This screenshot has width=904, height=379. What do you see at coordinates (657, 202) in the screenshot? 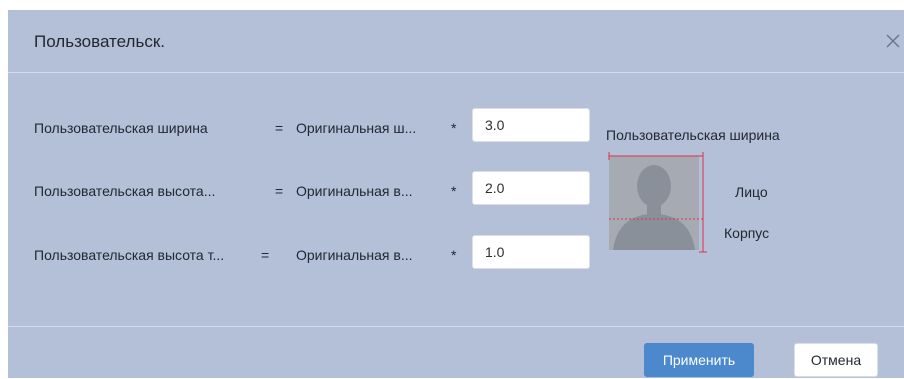
I see `size-guides` at bounding box center [657, 202].